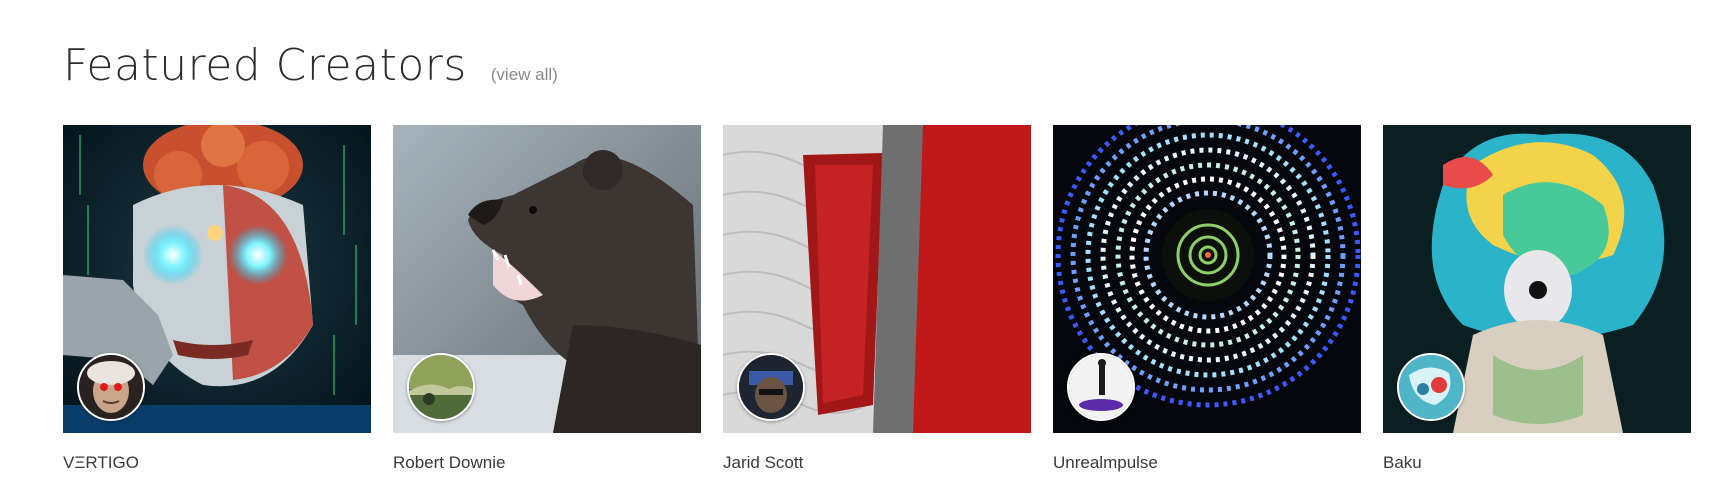 Image resolution: width=1709 pixels, height=503 pixels. I want to click on silhouette-figure-avatar-icon, so click(1101, 387).